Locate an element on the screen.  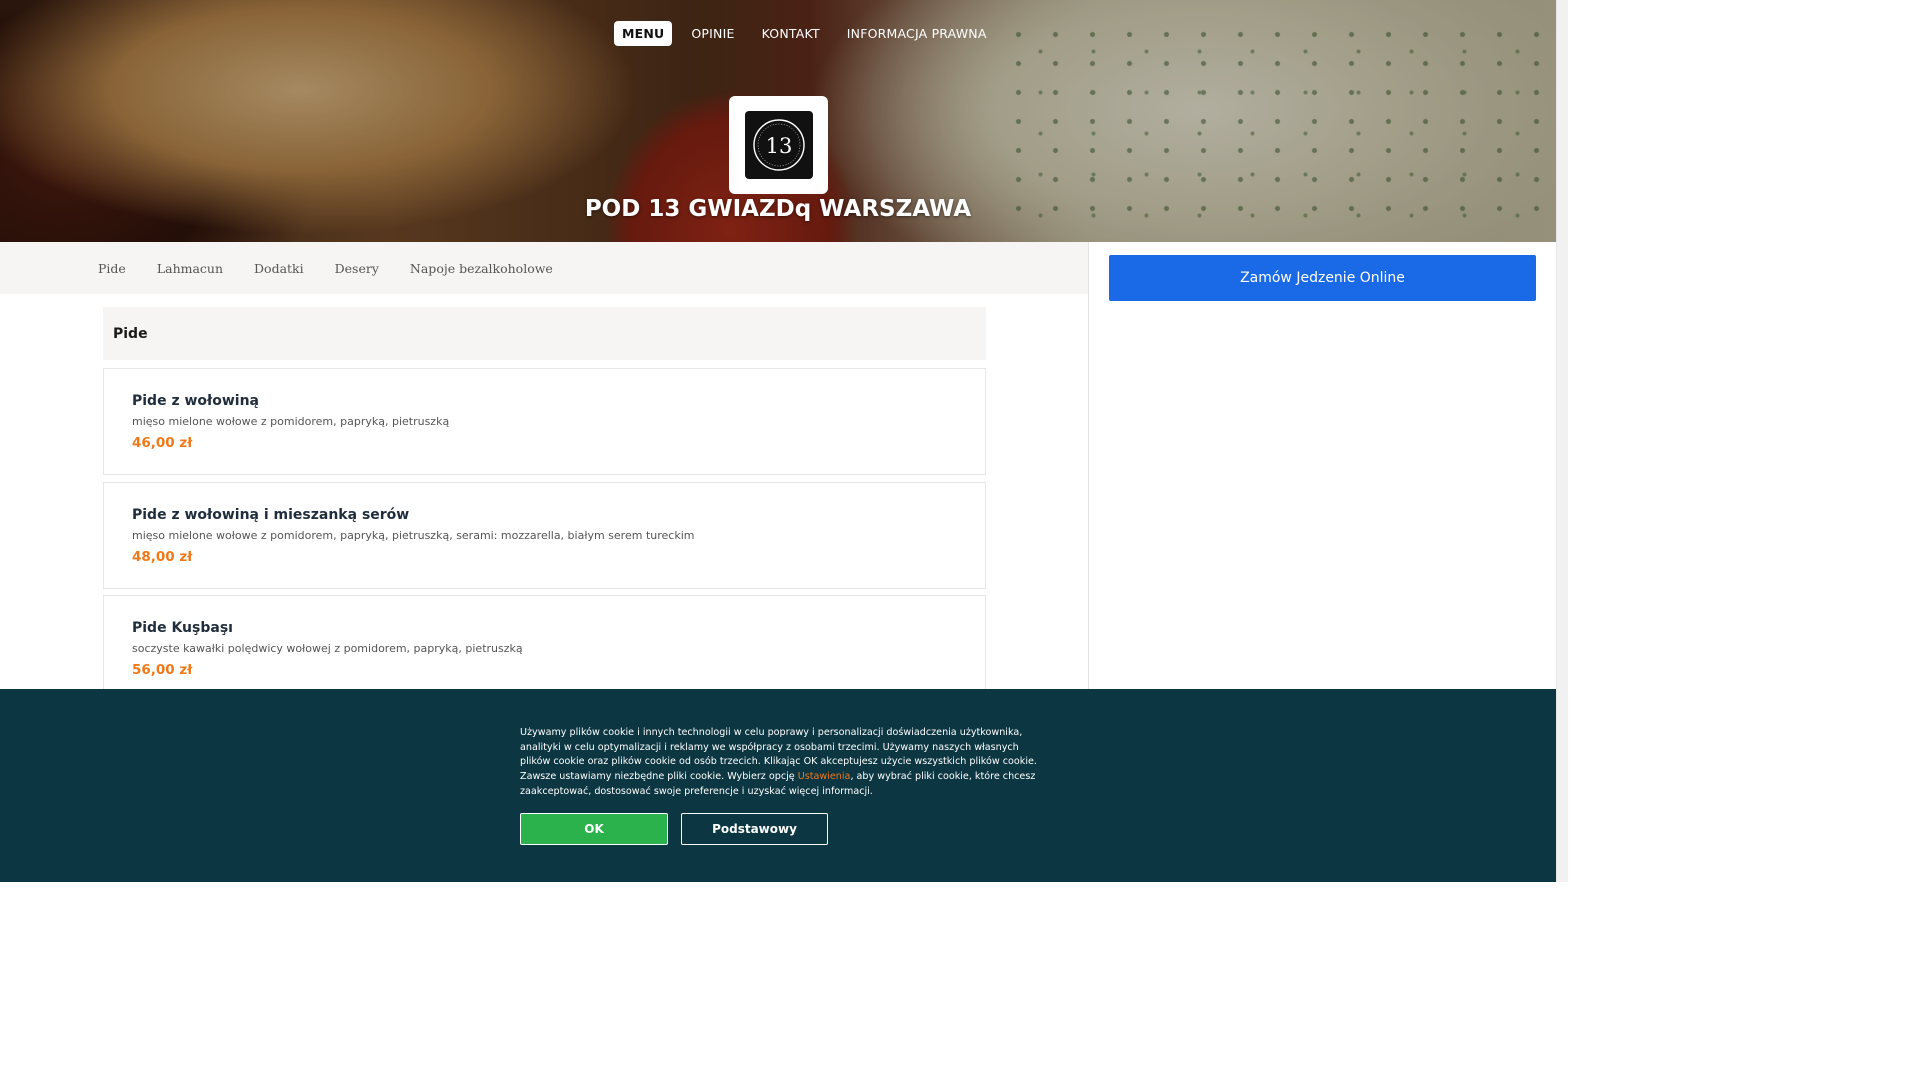
restaurant-logo: 13 is located at coordinates (778, 145).